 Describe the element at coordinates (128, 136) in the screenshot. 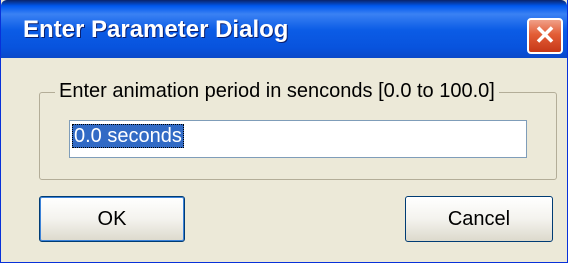

I see `period-input-value: 0.0 seconds` at that location.